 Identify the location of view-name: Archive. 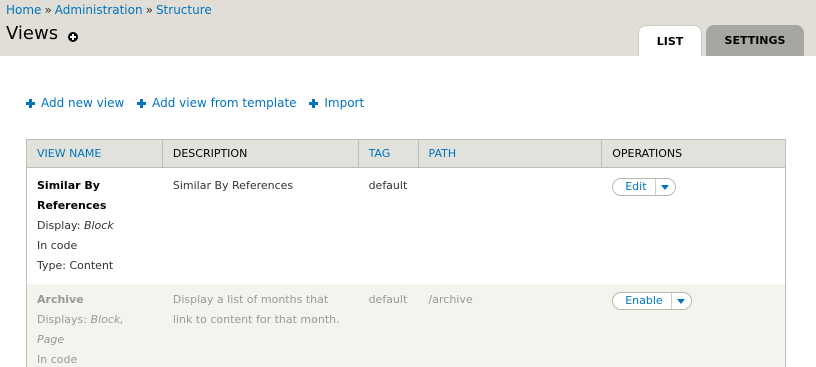
(60, 299).